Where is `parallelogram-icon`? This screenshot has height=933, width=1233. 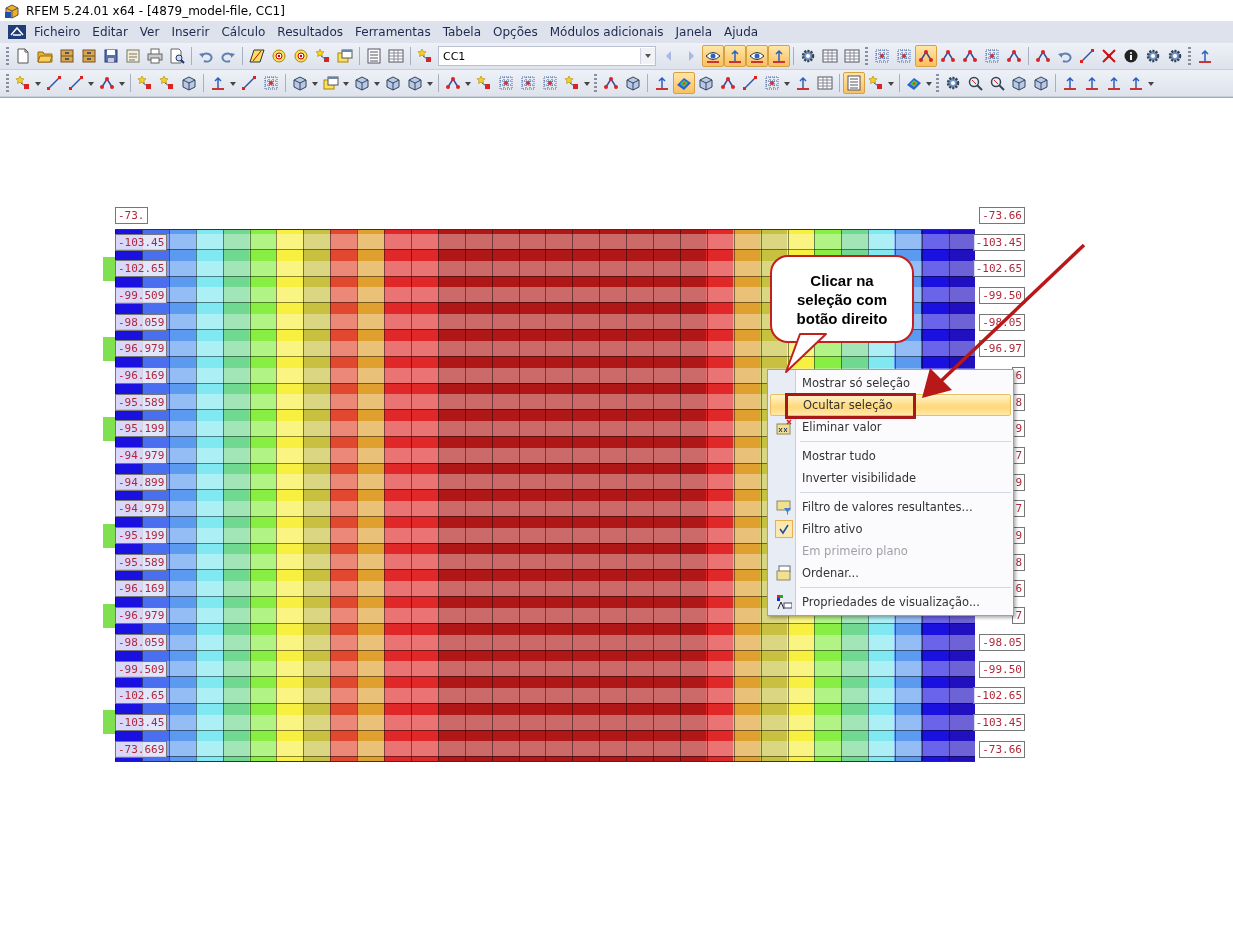 parallelogram-icon is located at coordinates (257, 56).